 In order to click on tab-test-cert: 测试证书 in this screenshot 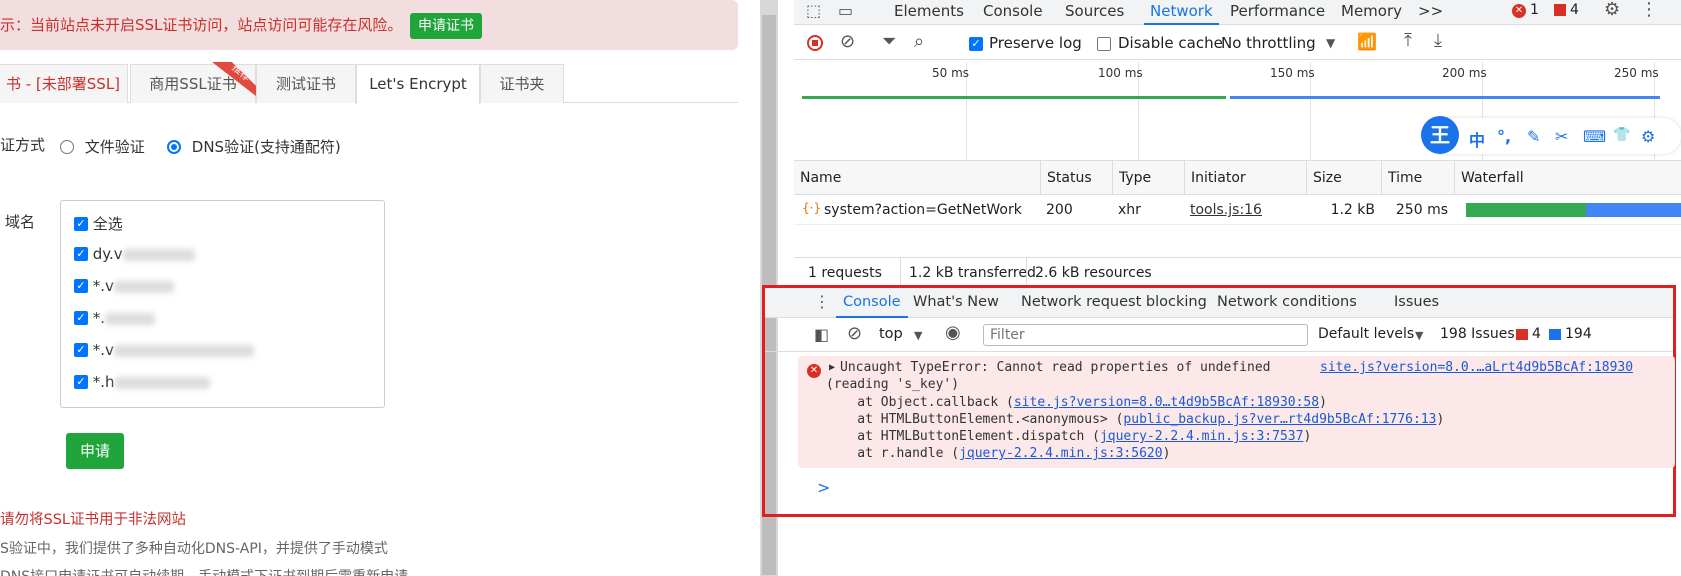, I will do `click(306, 83)`.